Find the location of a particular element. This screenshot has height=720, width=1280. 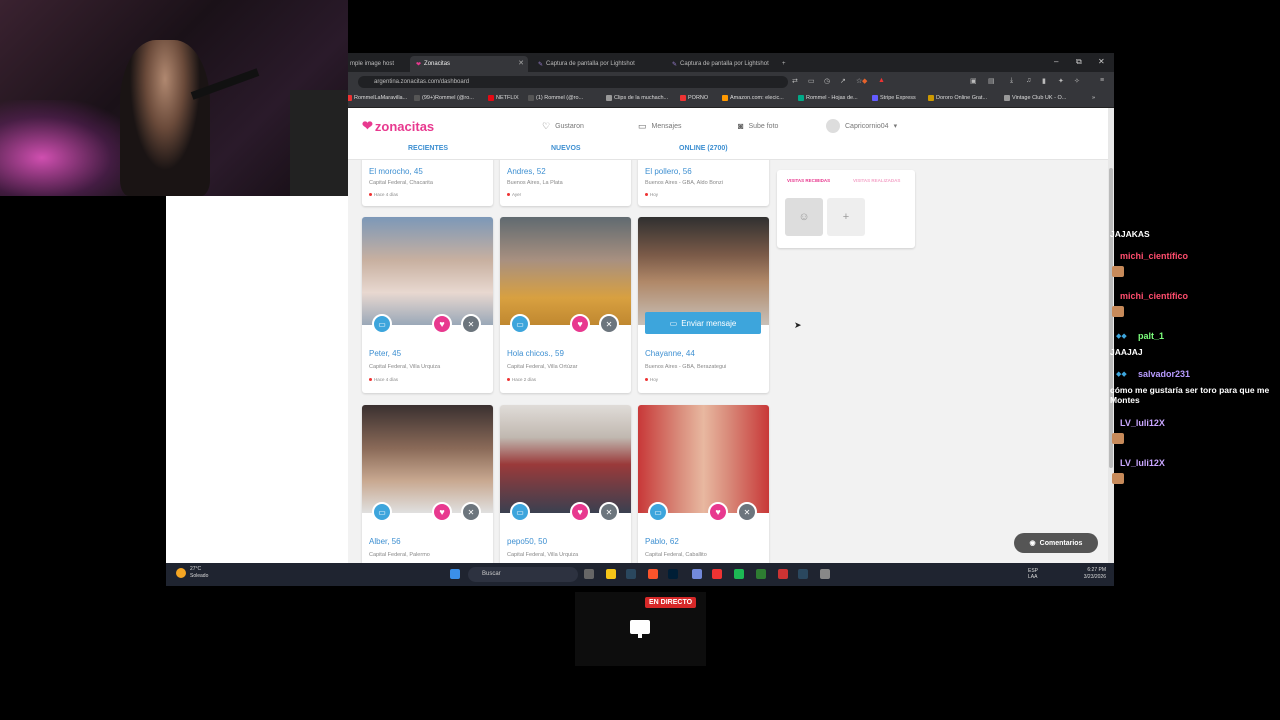

bookmark-item: NETFLIX is located at coordinates (503, 98).